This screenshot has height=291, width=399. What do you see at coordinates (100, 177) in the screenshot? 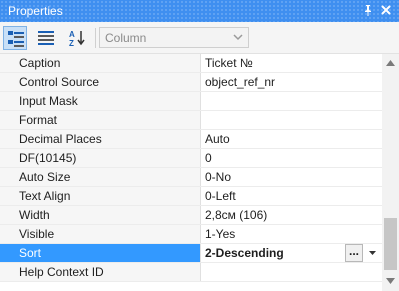
I see `property-name: Auto Size` at bounding box center [100, 177].